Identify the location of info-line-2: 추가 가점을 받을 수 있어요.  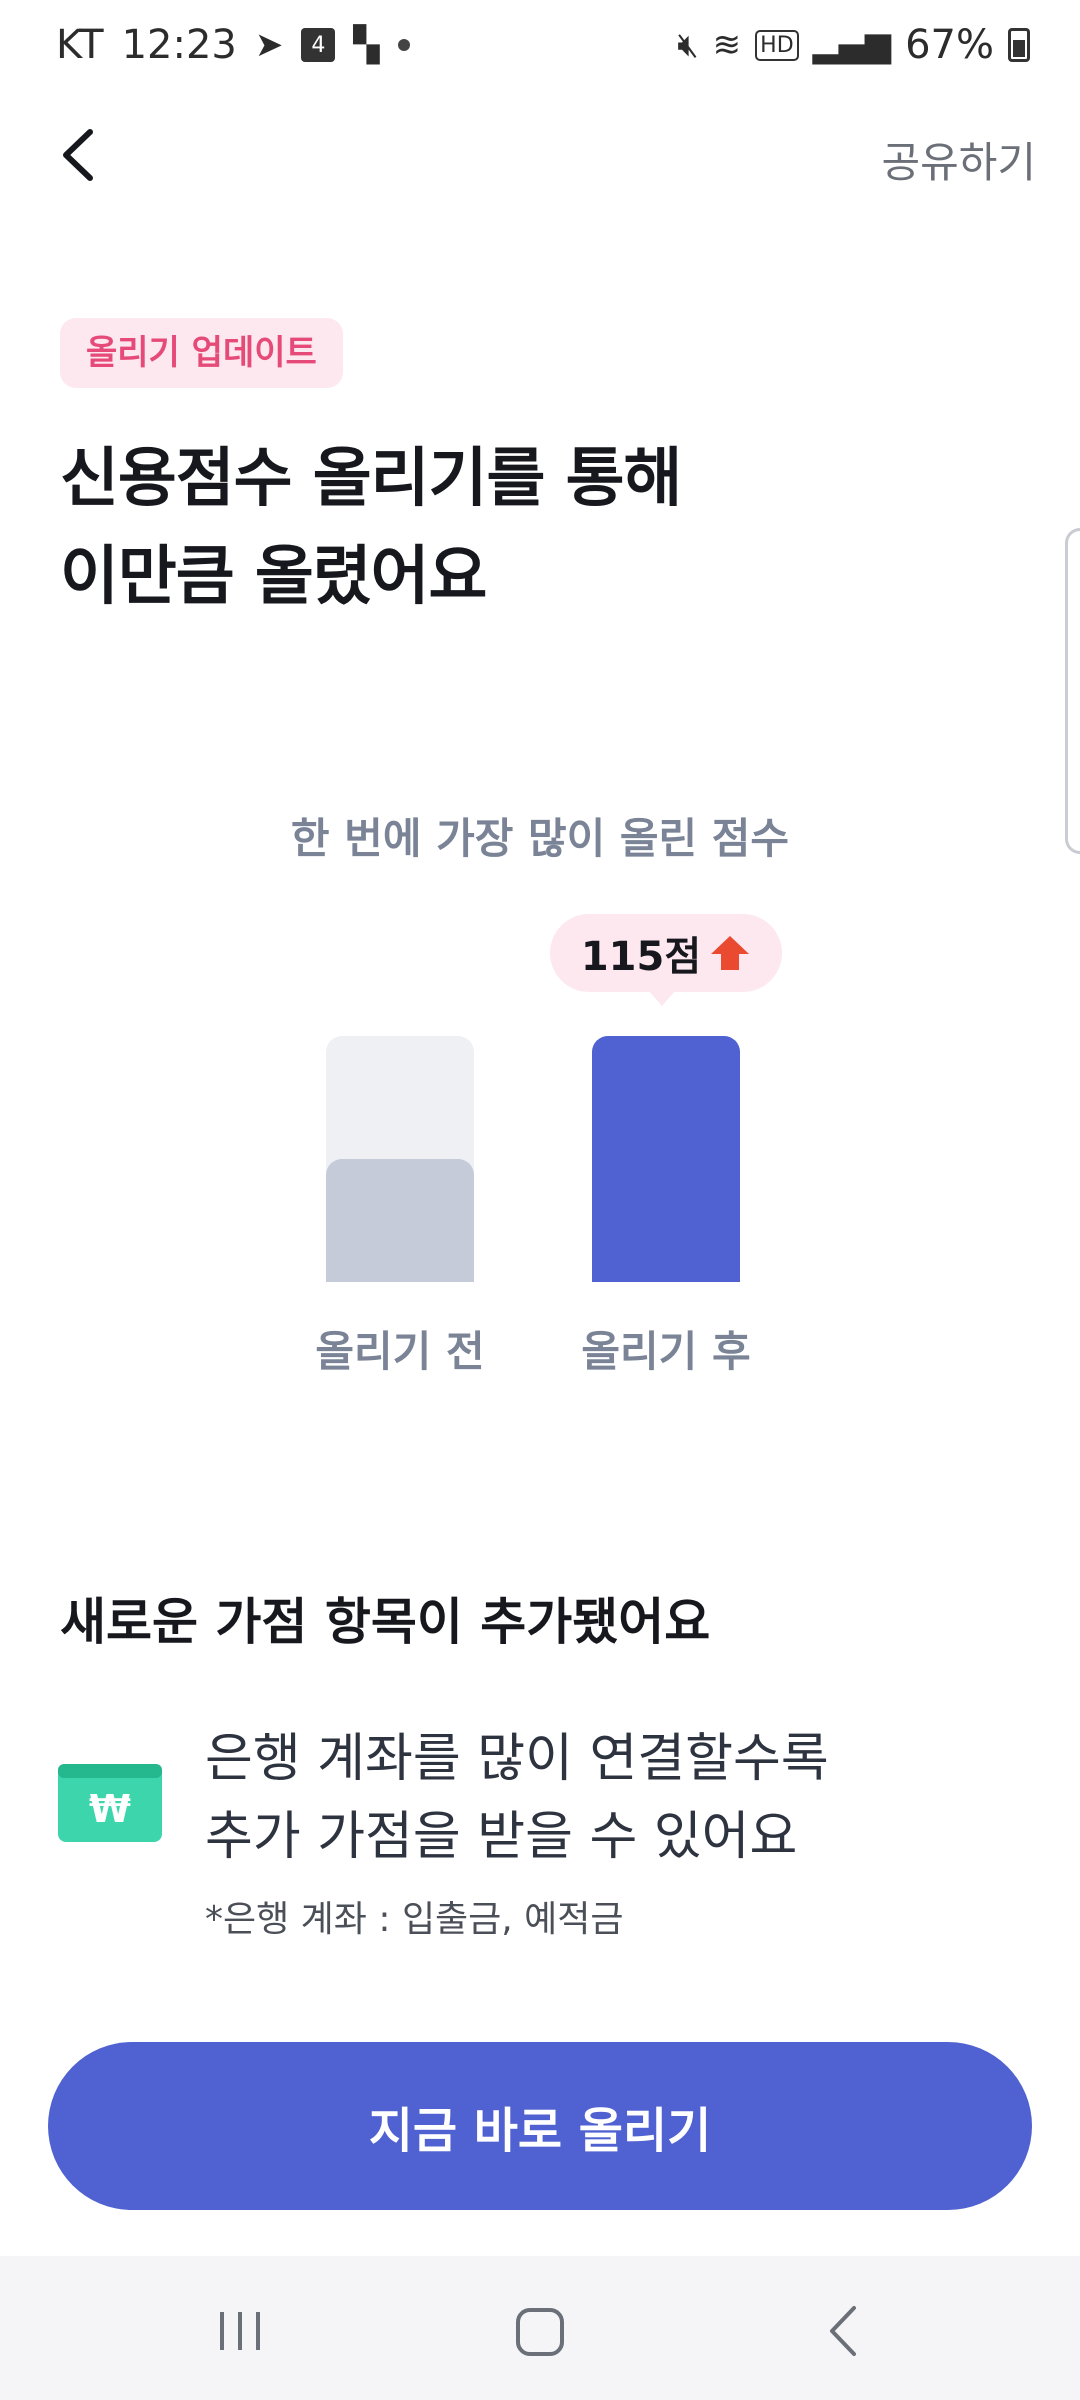
(501, 1837).